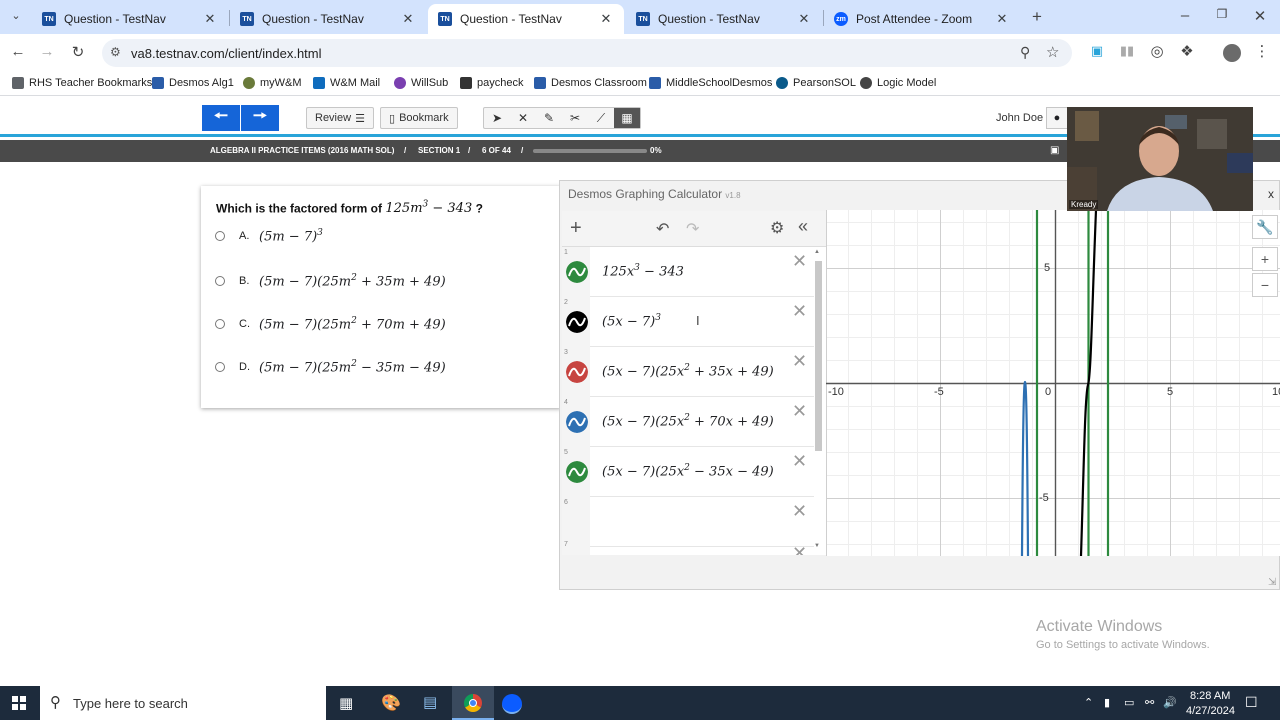 The height and width of the screenshot is (720, 1280). What do you see at coordinates (523, 118) in the screenshot?
I see `eliminator-tool-icon: ✕` at bounding box center [523, 118].